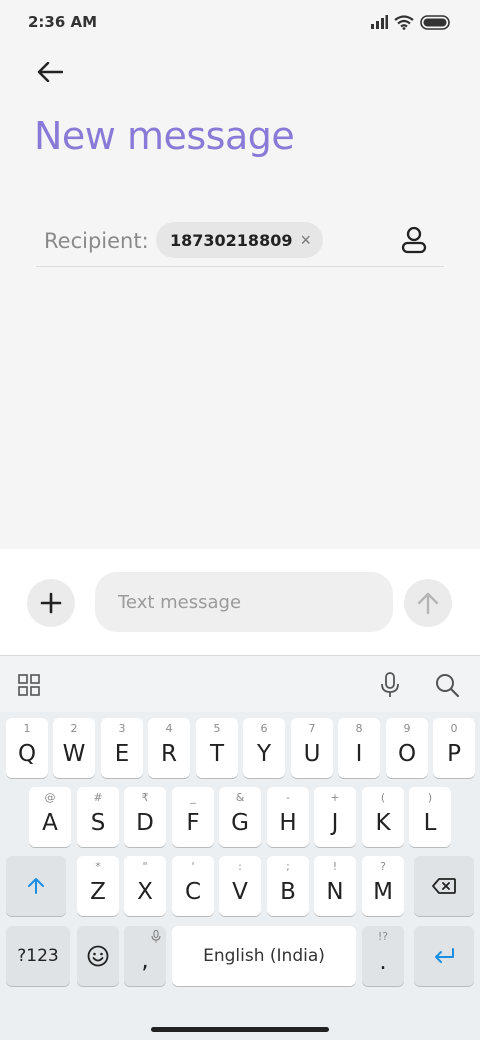  I want to click on key-m: ? M, so click(383, 886).